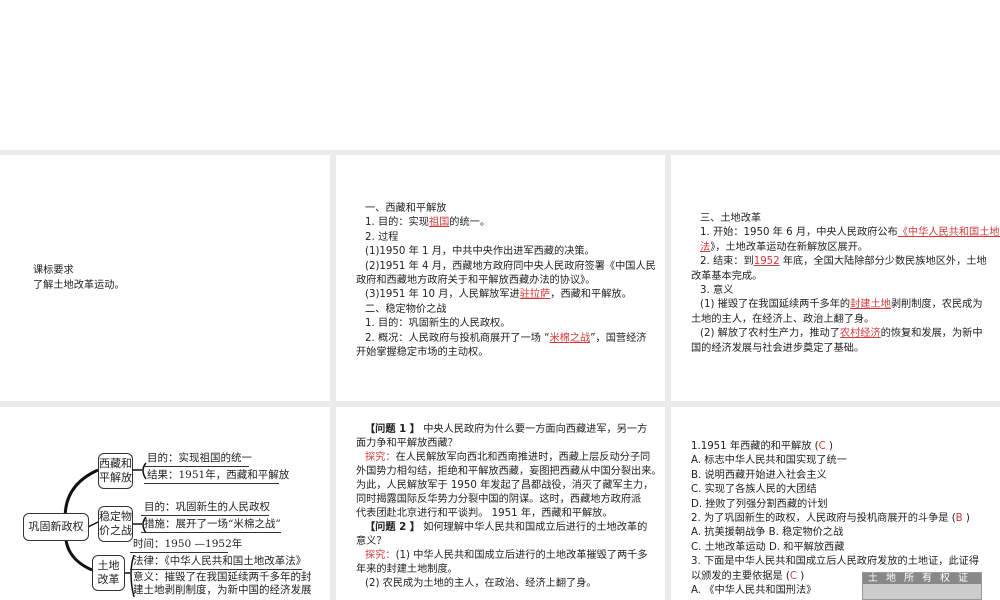 The width and height of the screenshot is (1000, 600). Describe the element at coordinates (883, 262) in the screenshot. I see `text-segment: 年底，全国大陆除部分少数民族地区外，土地` at that location.